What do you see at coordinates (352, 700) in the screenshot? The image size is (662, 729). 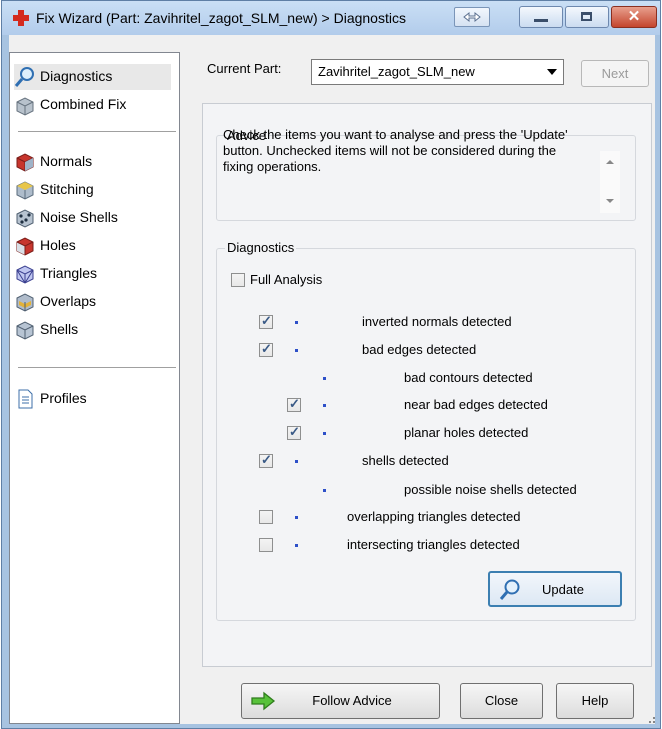 I see `follow-advice-label: Follow Advice` at bounding box center [352, 700].